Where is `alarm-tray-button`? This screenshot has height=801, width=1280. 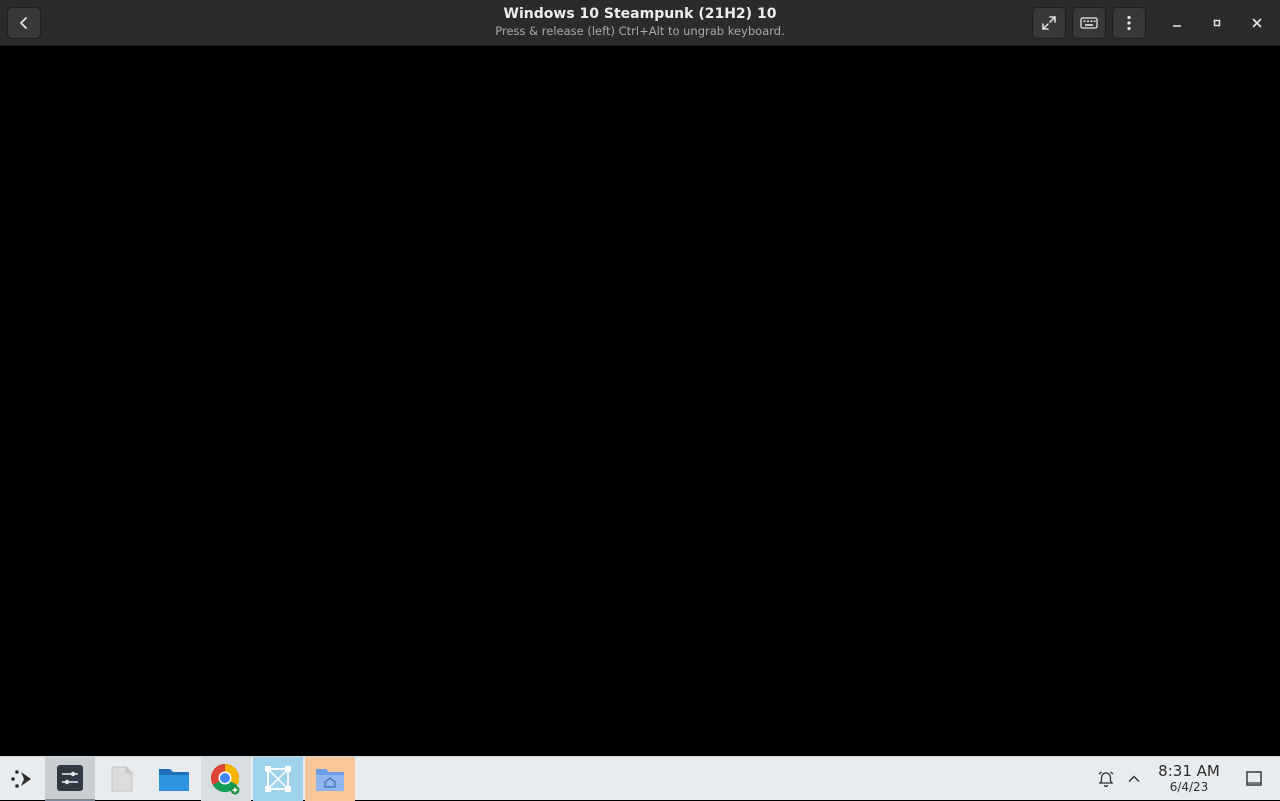
alarm-tray-button is located at coordinates (1106, 779).